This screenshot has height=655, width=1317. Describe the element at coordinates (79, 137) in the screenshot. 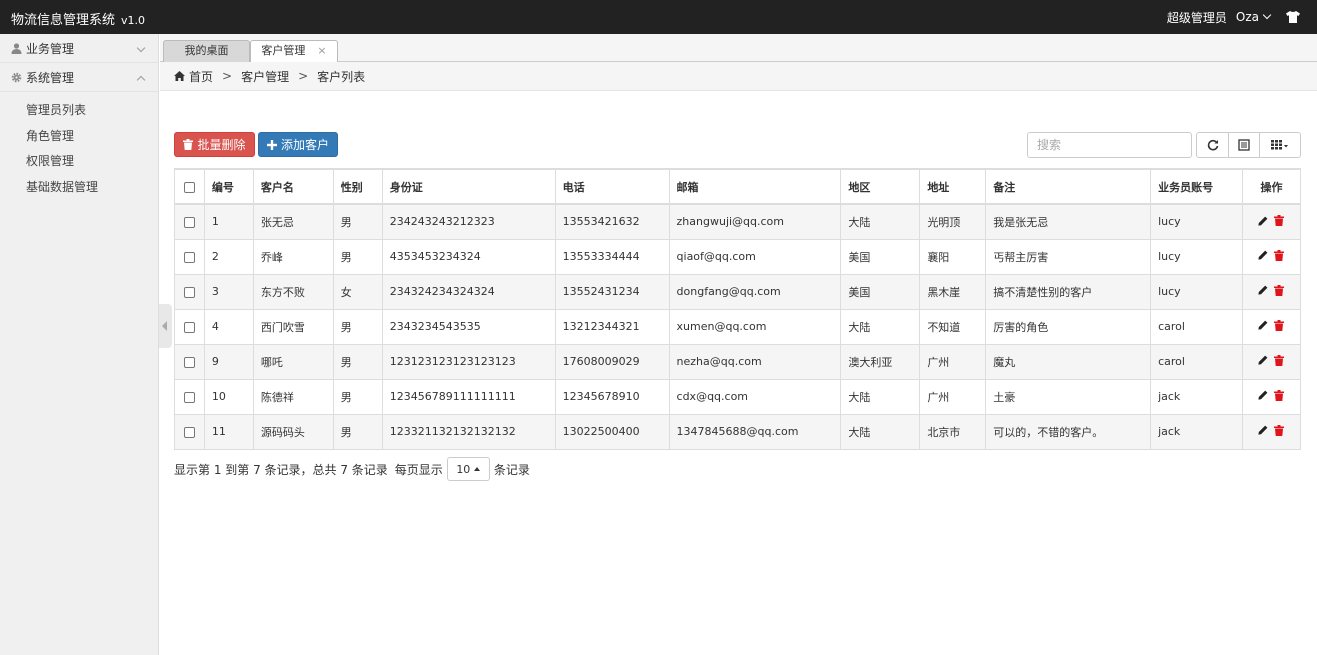

I see `sidebar-item-roles: 角色管理` at that location.